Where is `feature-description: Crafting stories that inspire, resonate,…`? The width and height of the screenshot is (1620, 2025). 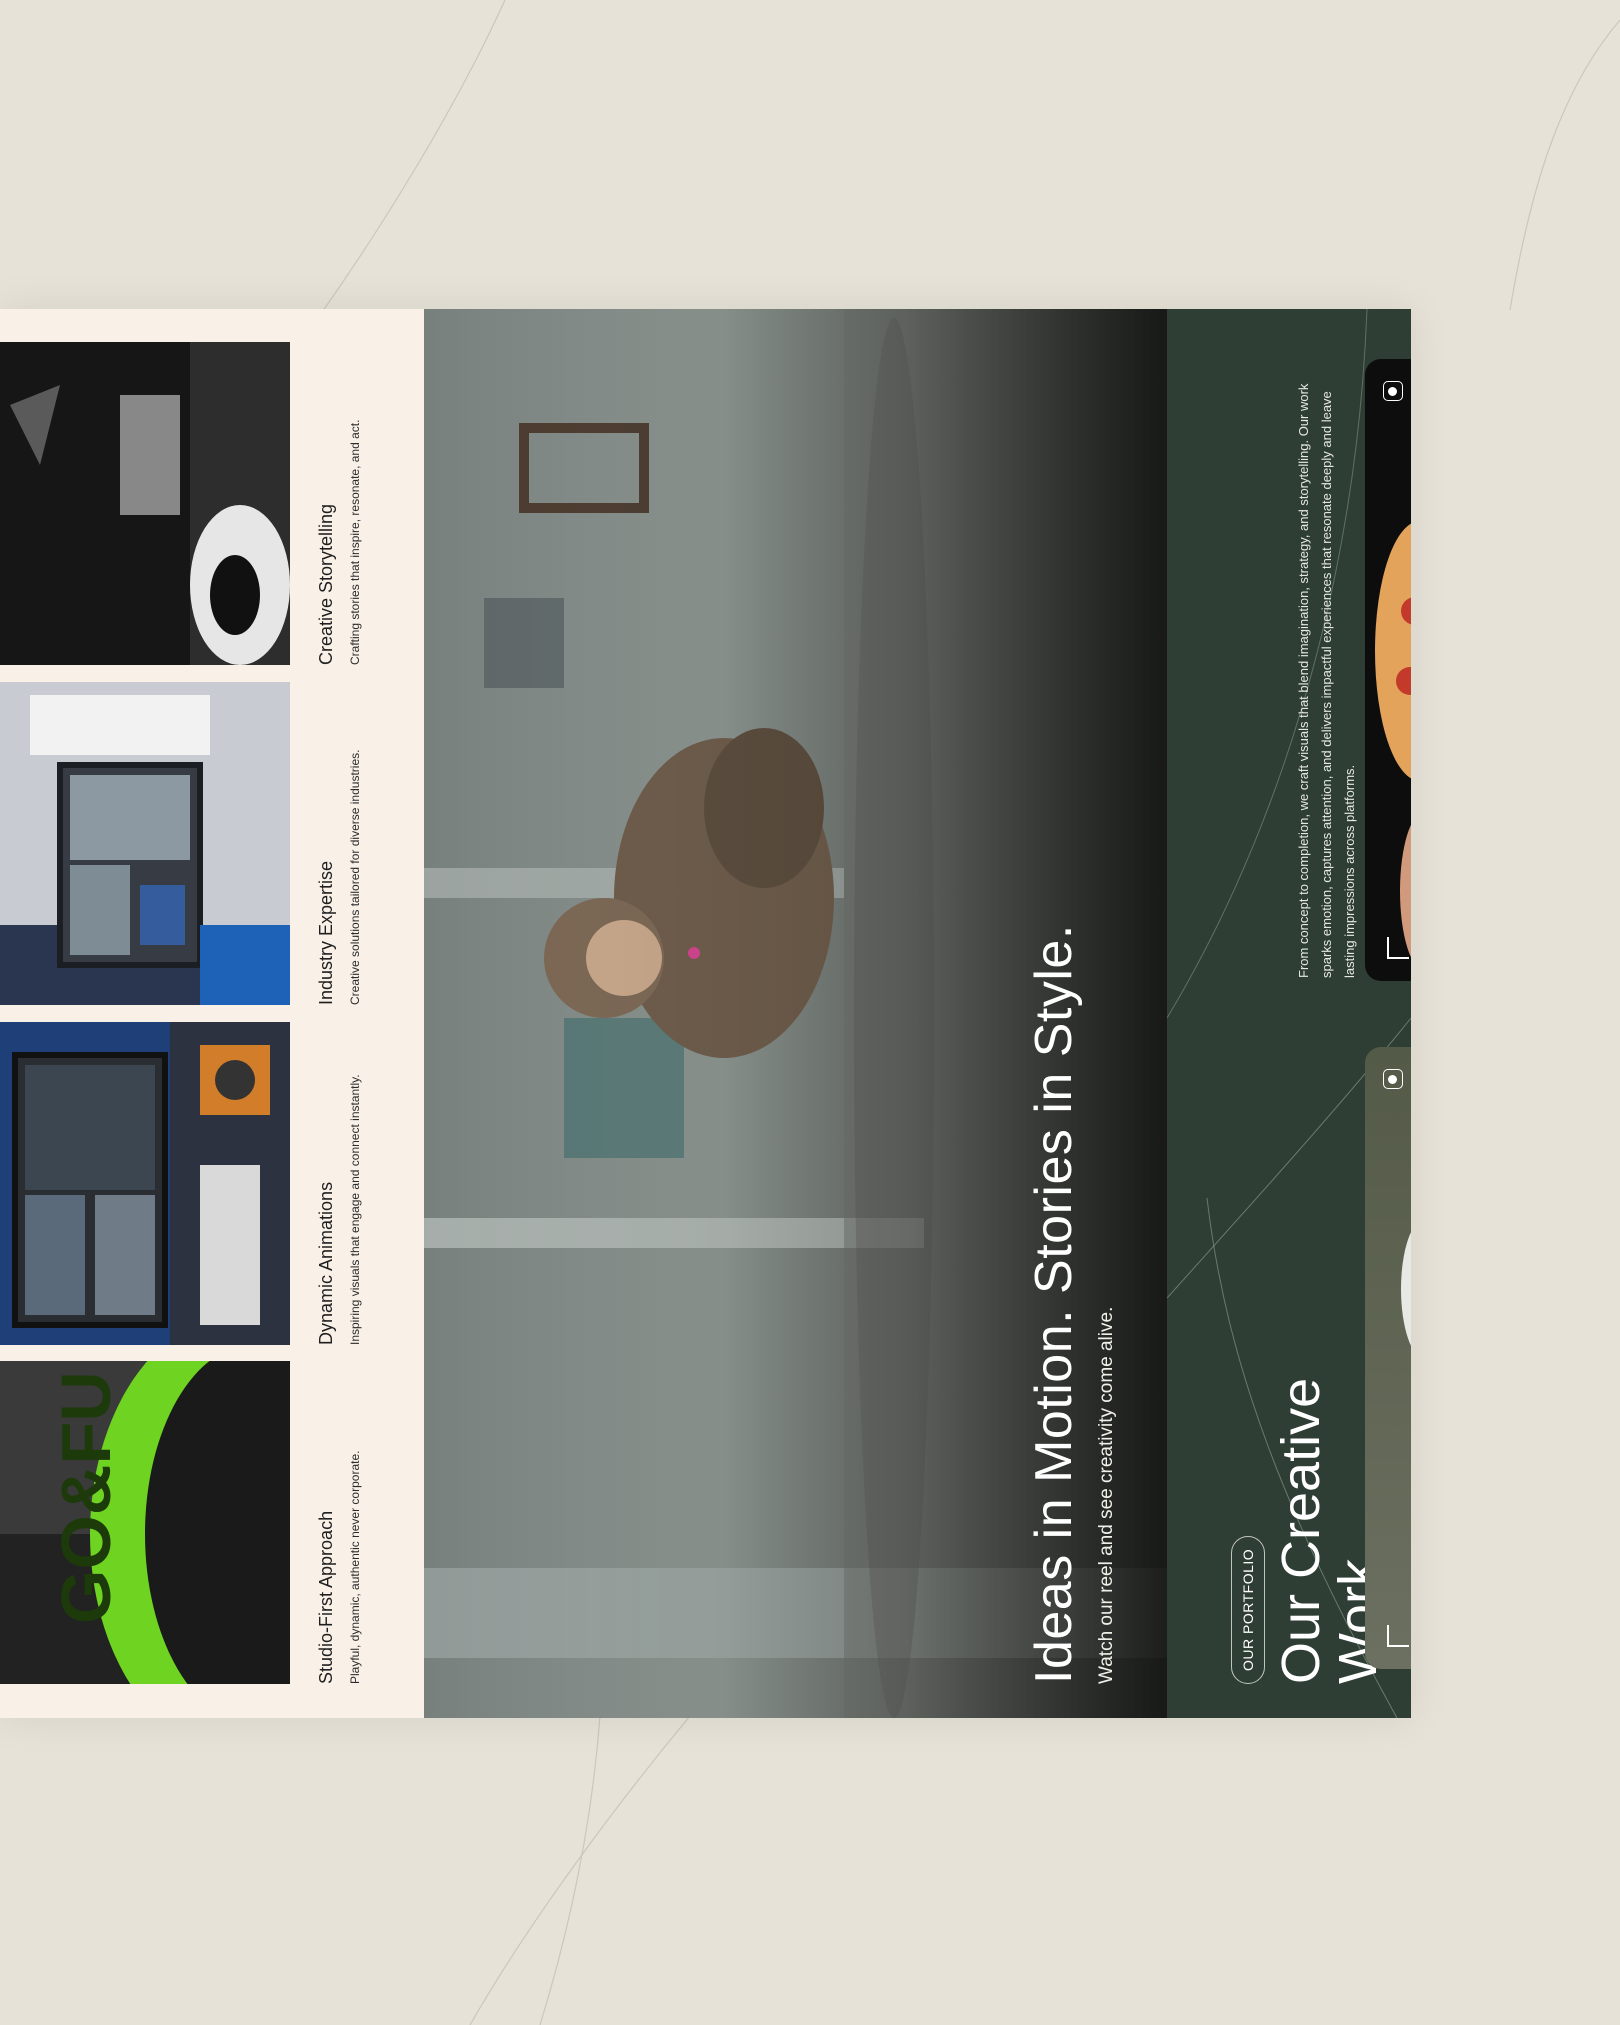 feature-description: Crafting stories that inspire, resonate,… is located at coordinates (355, 542).